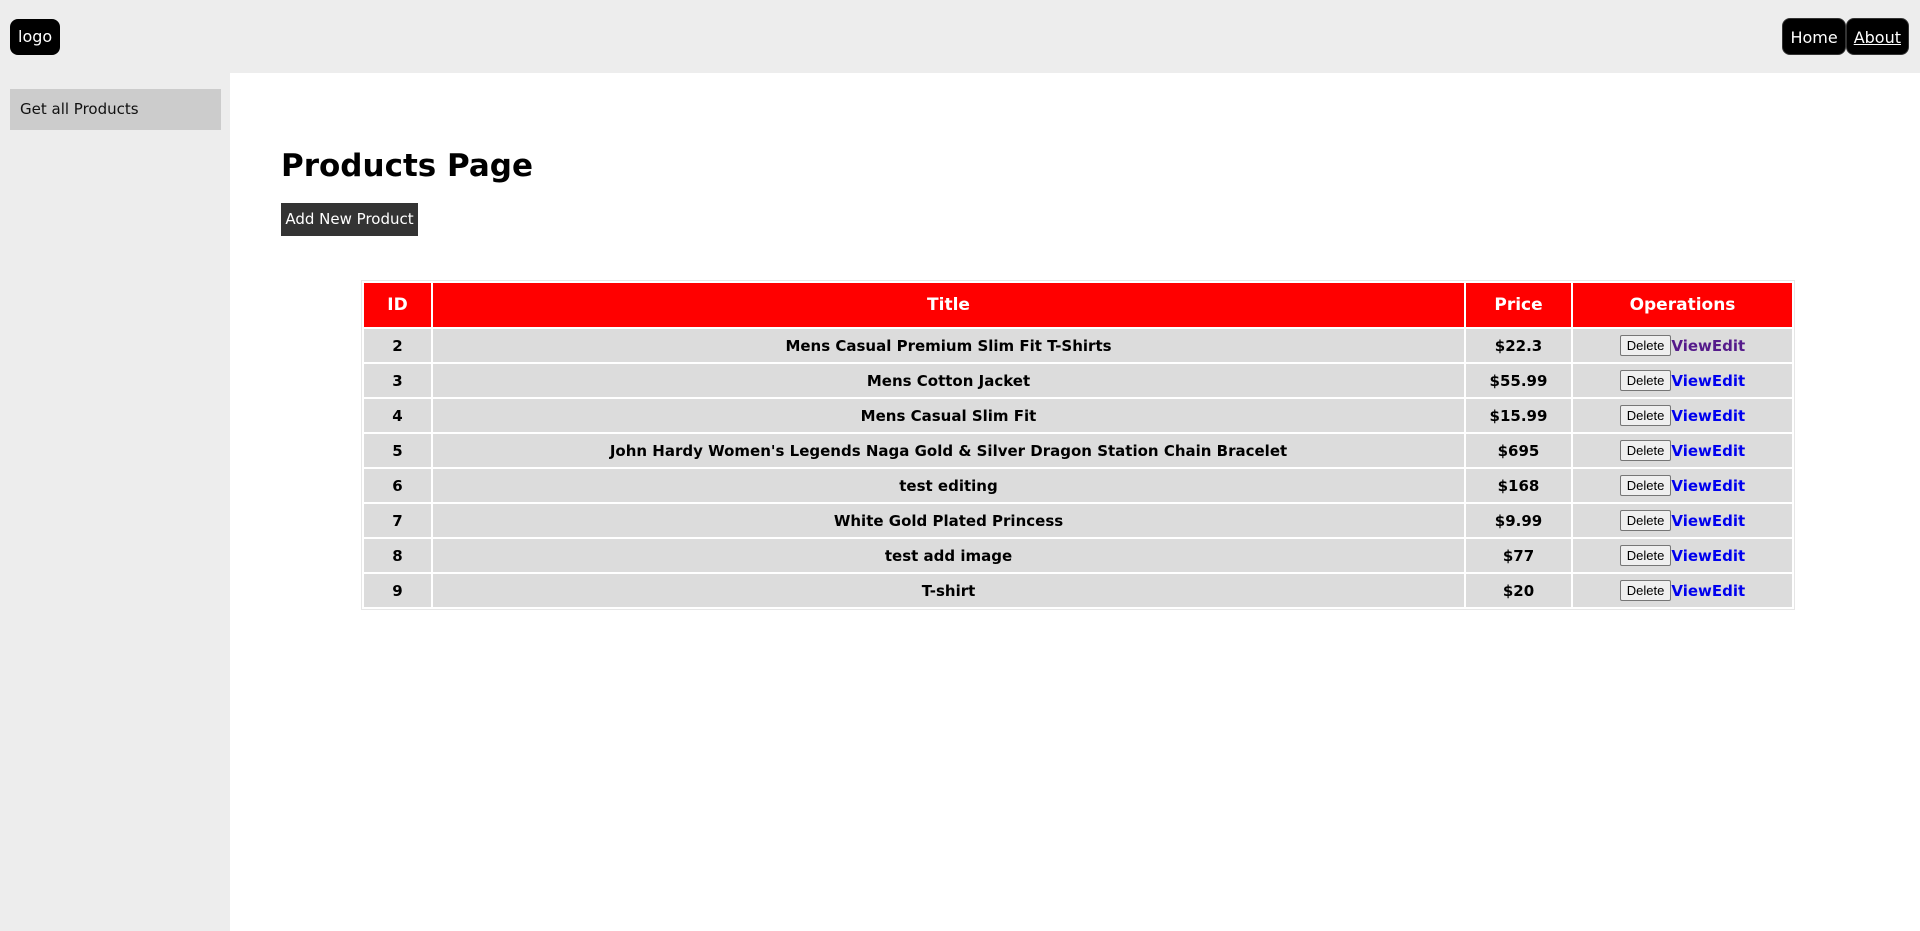  I want to click on table-row: 6 test editing $168 Delete View Edit, so click(1078, 485).